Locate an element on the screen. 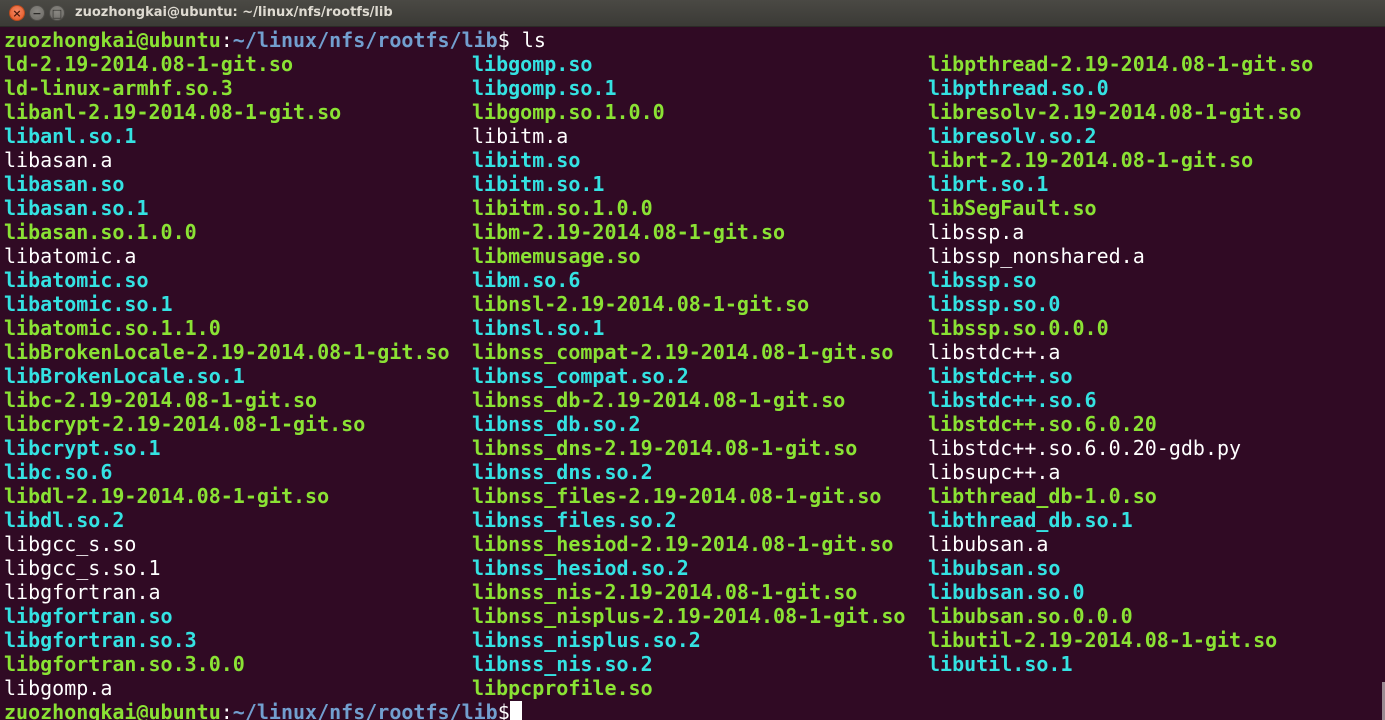  file-entry: libasan.so is located at coordinates (64, 184).